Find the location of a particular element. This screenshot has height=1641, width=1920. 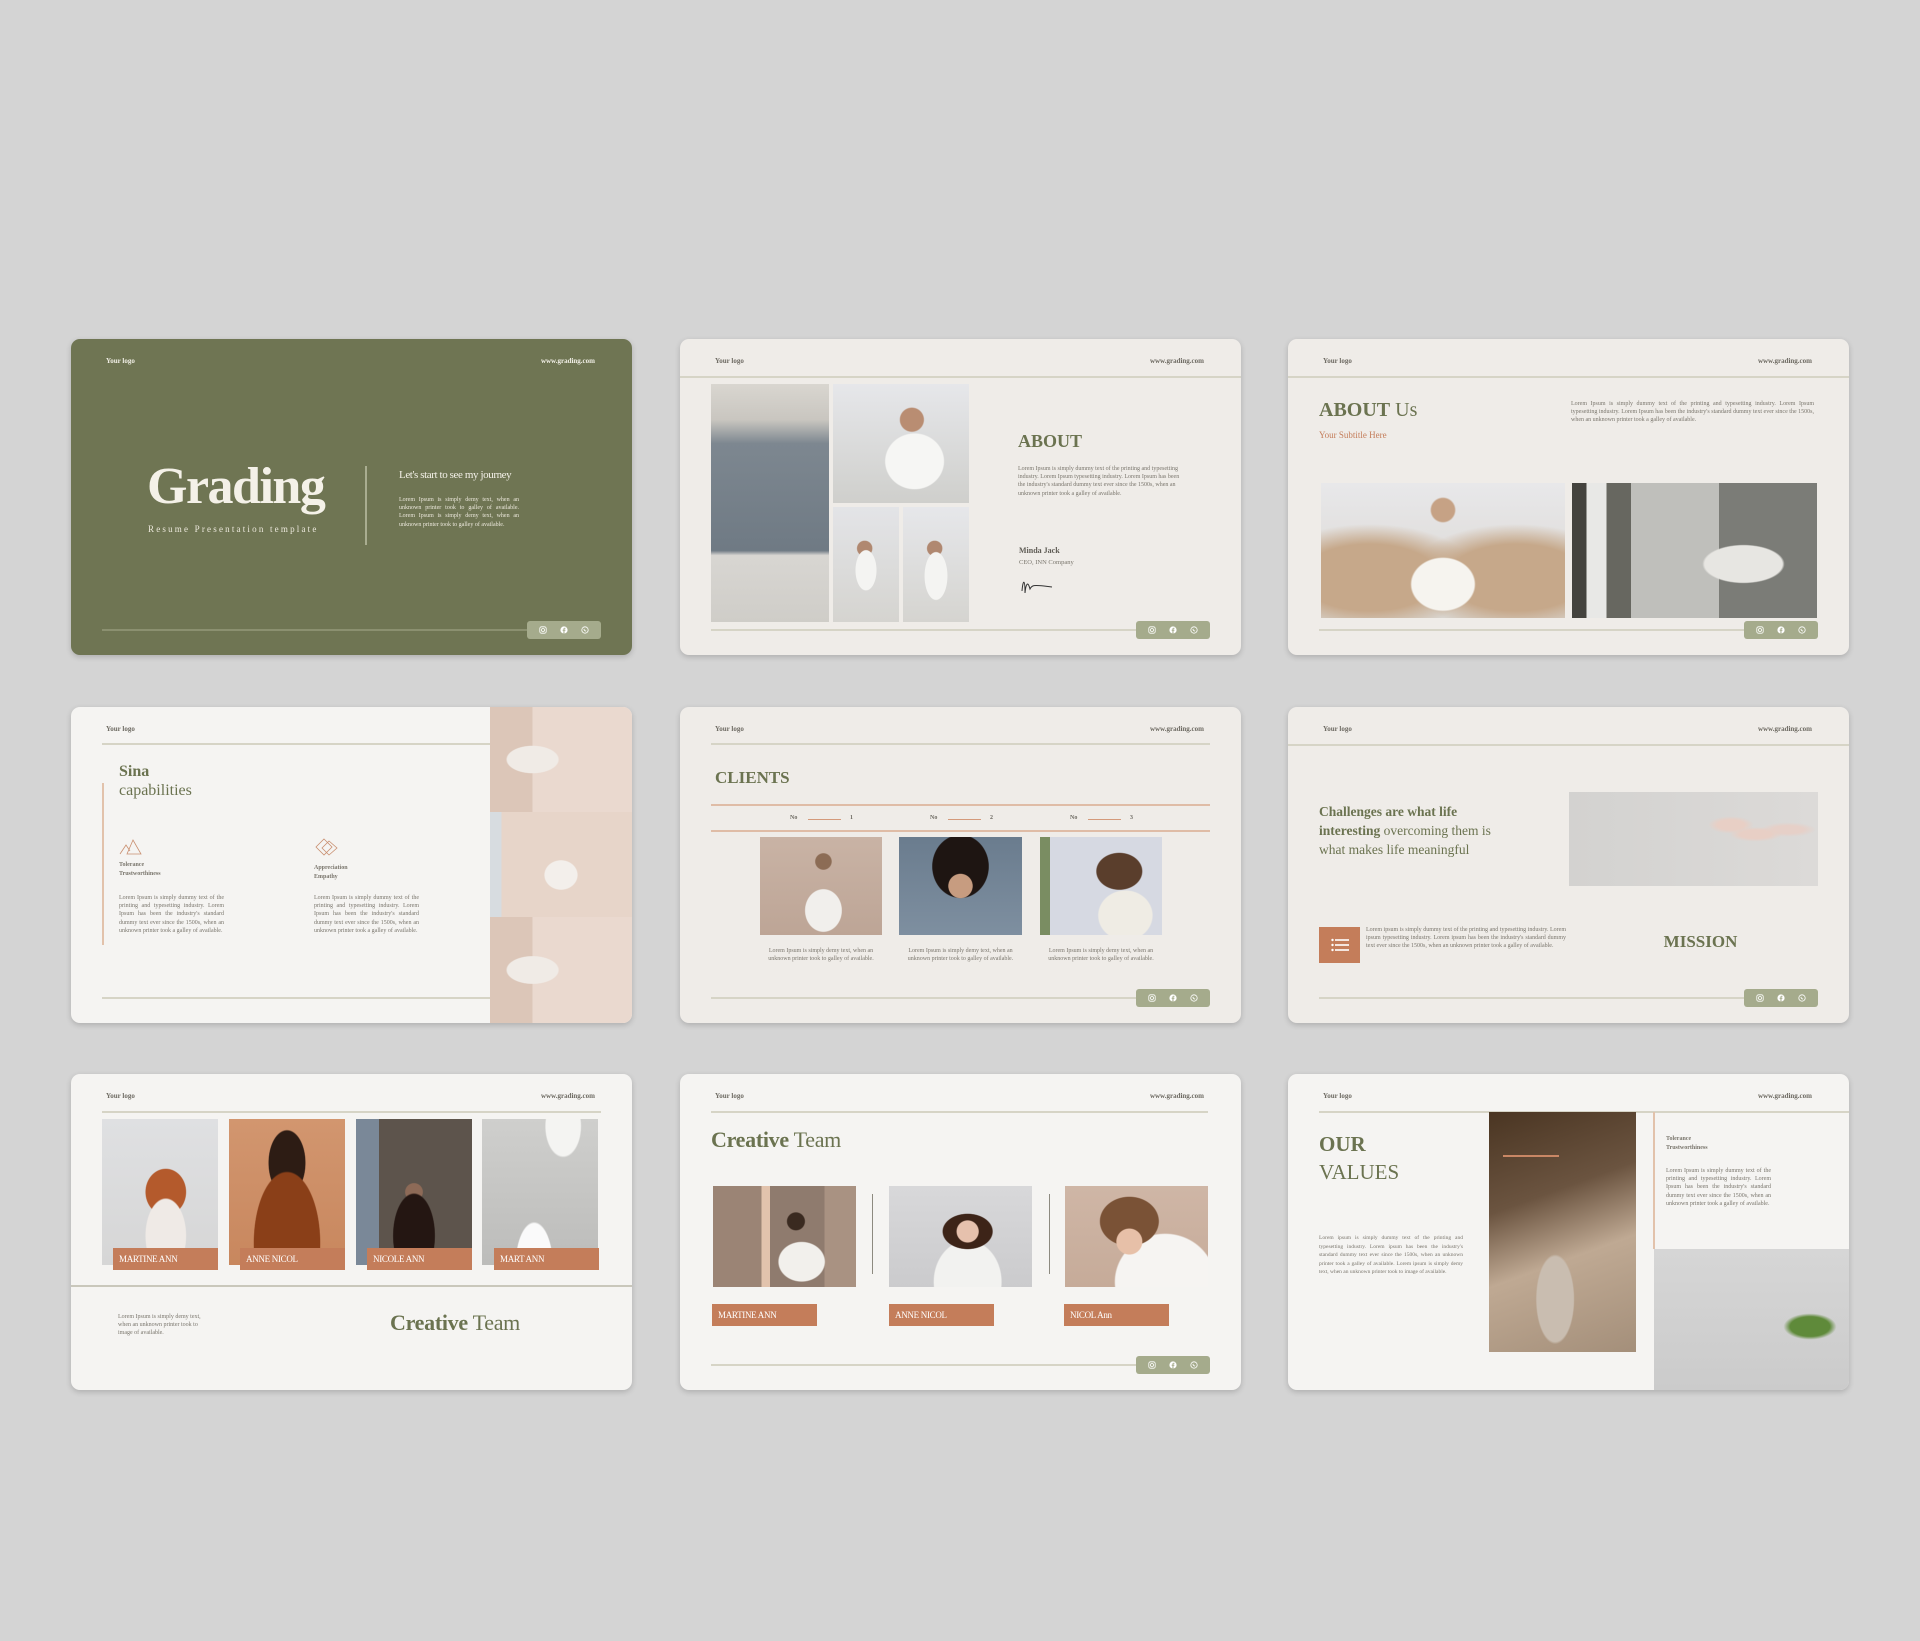

photo-woman-sofa is located at coordinates (901, 443).